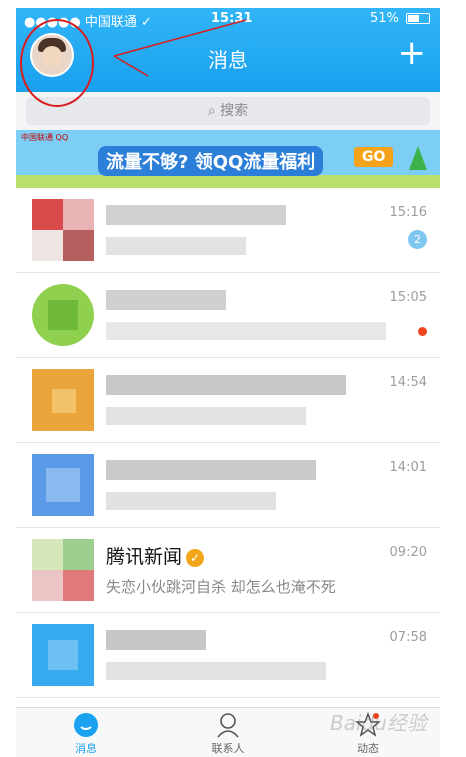 The width and height of the screenshot is (466, 757). What do you see at coordinates (400, 18) in the screenshot?
I see `battery-status: 51%` at bounding box center [400, 18].